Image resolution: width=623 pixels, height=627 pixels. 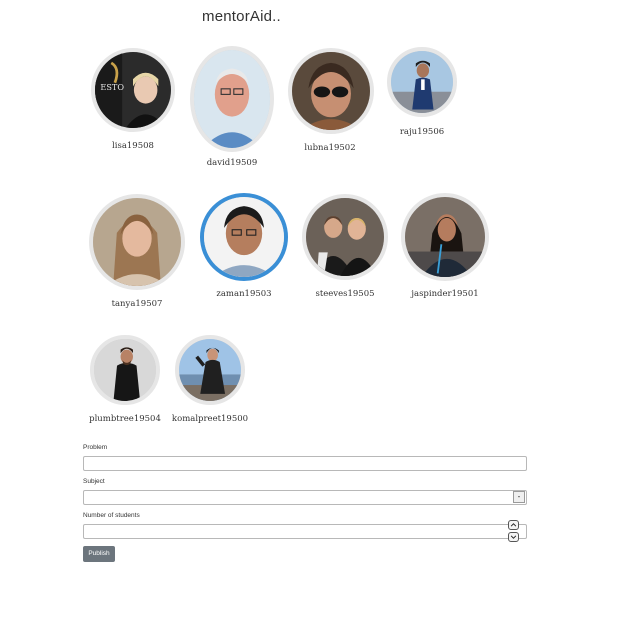 I want to click on app-title: mentorAid.., so click(x=241, y=16).